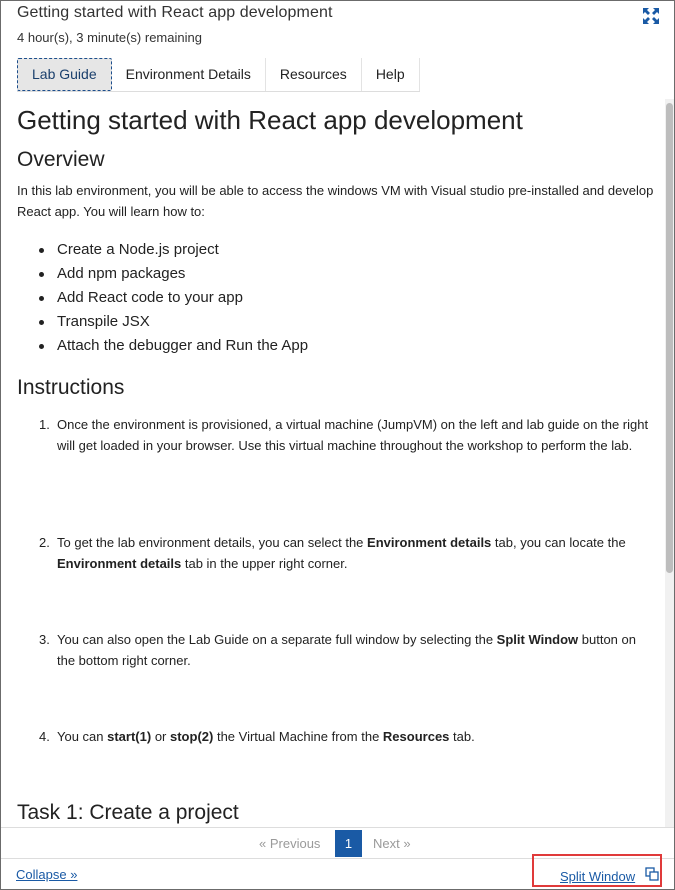 This screenshot has width=675, height=890. What do you see at coordinates (416, 736) in the screenshot?
I see `step-emphasis: Resources` at bounding box center [416, 736].